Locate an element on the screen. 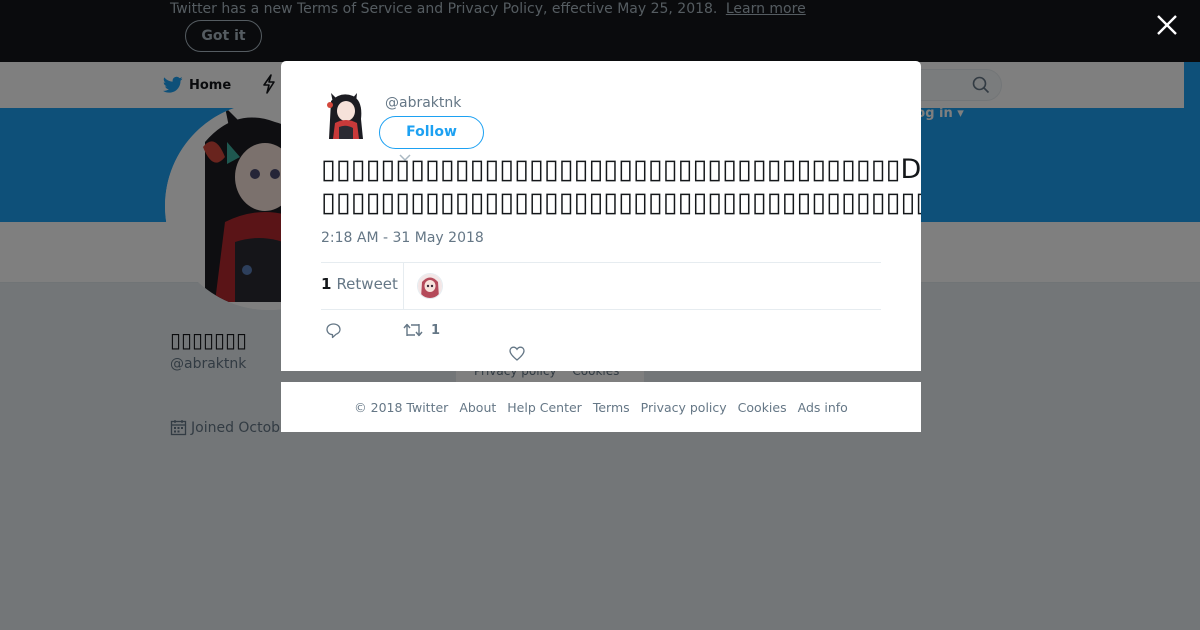 This screenshot has height=630, width=1200. author-avatar-illustration is located at coordinates (345, 116).